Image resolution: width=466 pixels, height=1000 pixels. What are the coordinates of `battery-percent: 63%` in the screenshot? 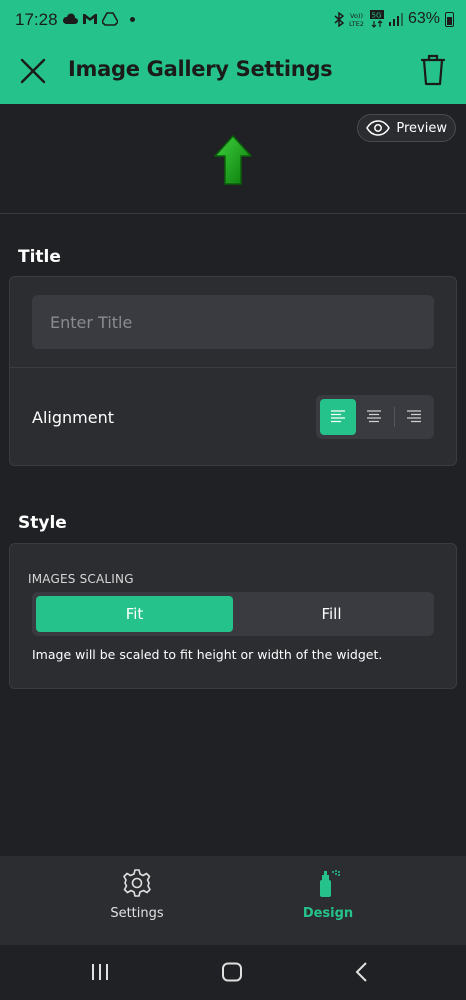 It's located at (423, 18).